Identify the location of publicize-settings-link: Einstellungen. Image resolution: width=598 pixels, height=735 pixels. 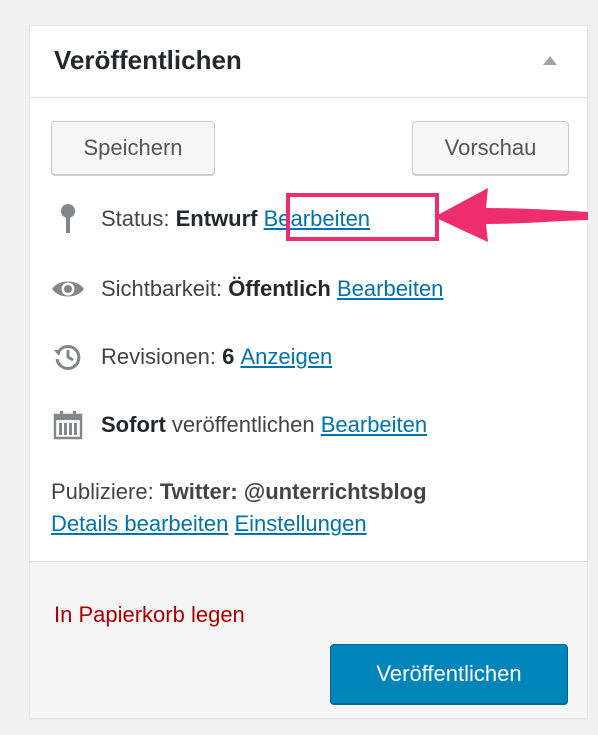
(300, 523).